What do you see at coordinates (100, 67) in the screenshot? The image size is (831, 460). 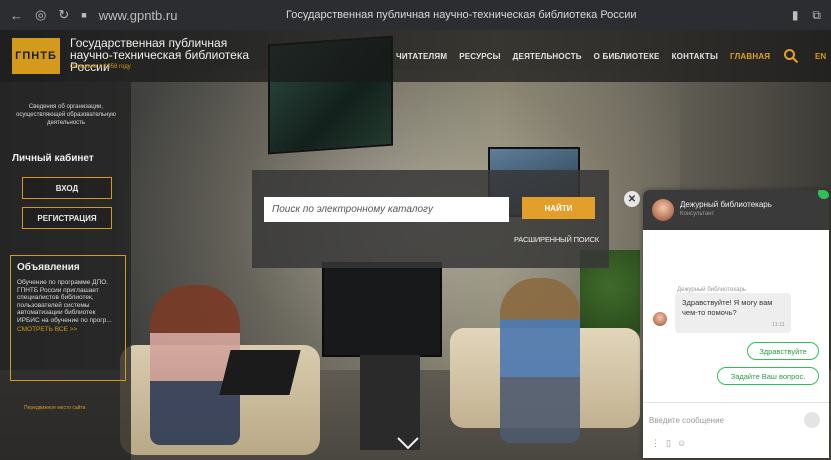 I see `org-subtitle: Основана в 1958 году` at bounding box center [100, 67].